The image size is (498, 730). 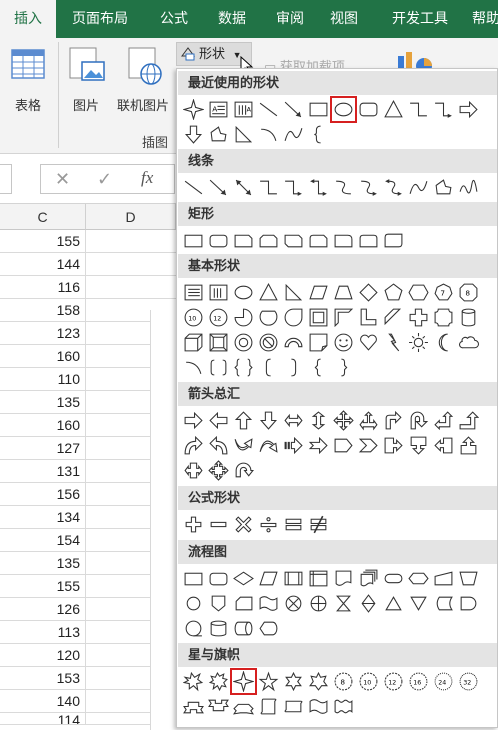 What do you see at coordinates (43, 586) in the screenshot?
I see `table-cell: 155` at bounding box center [43, 586].